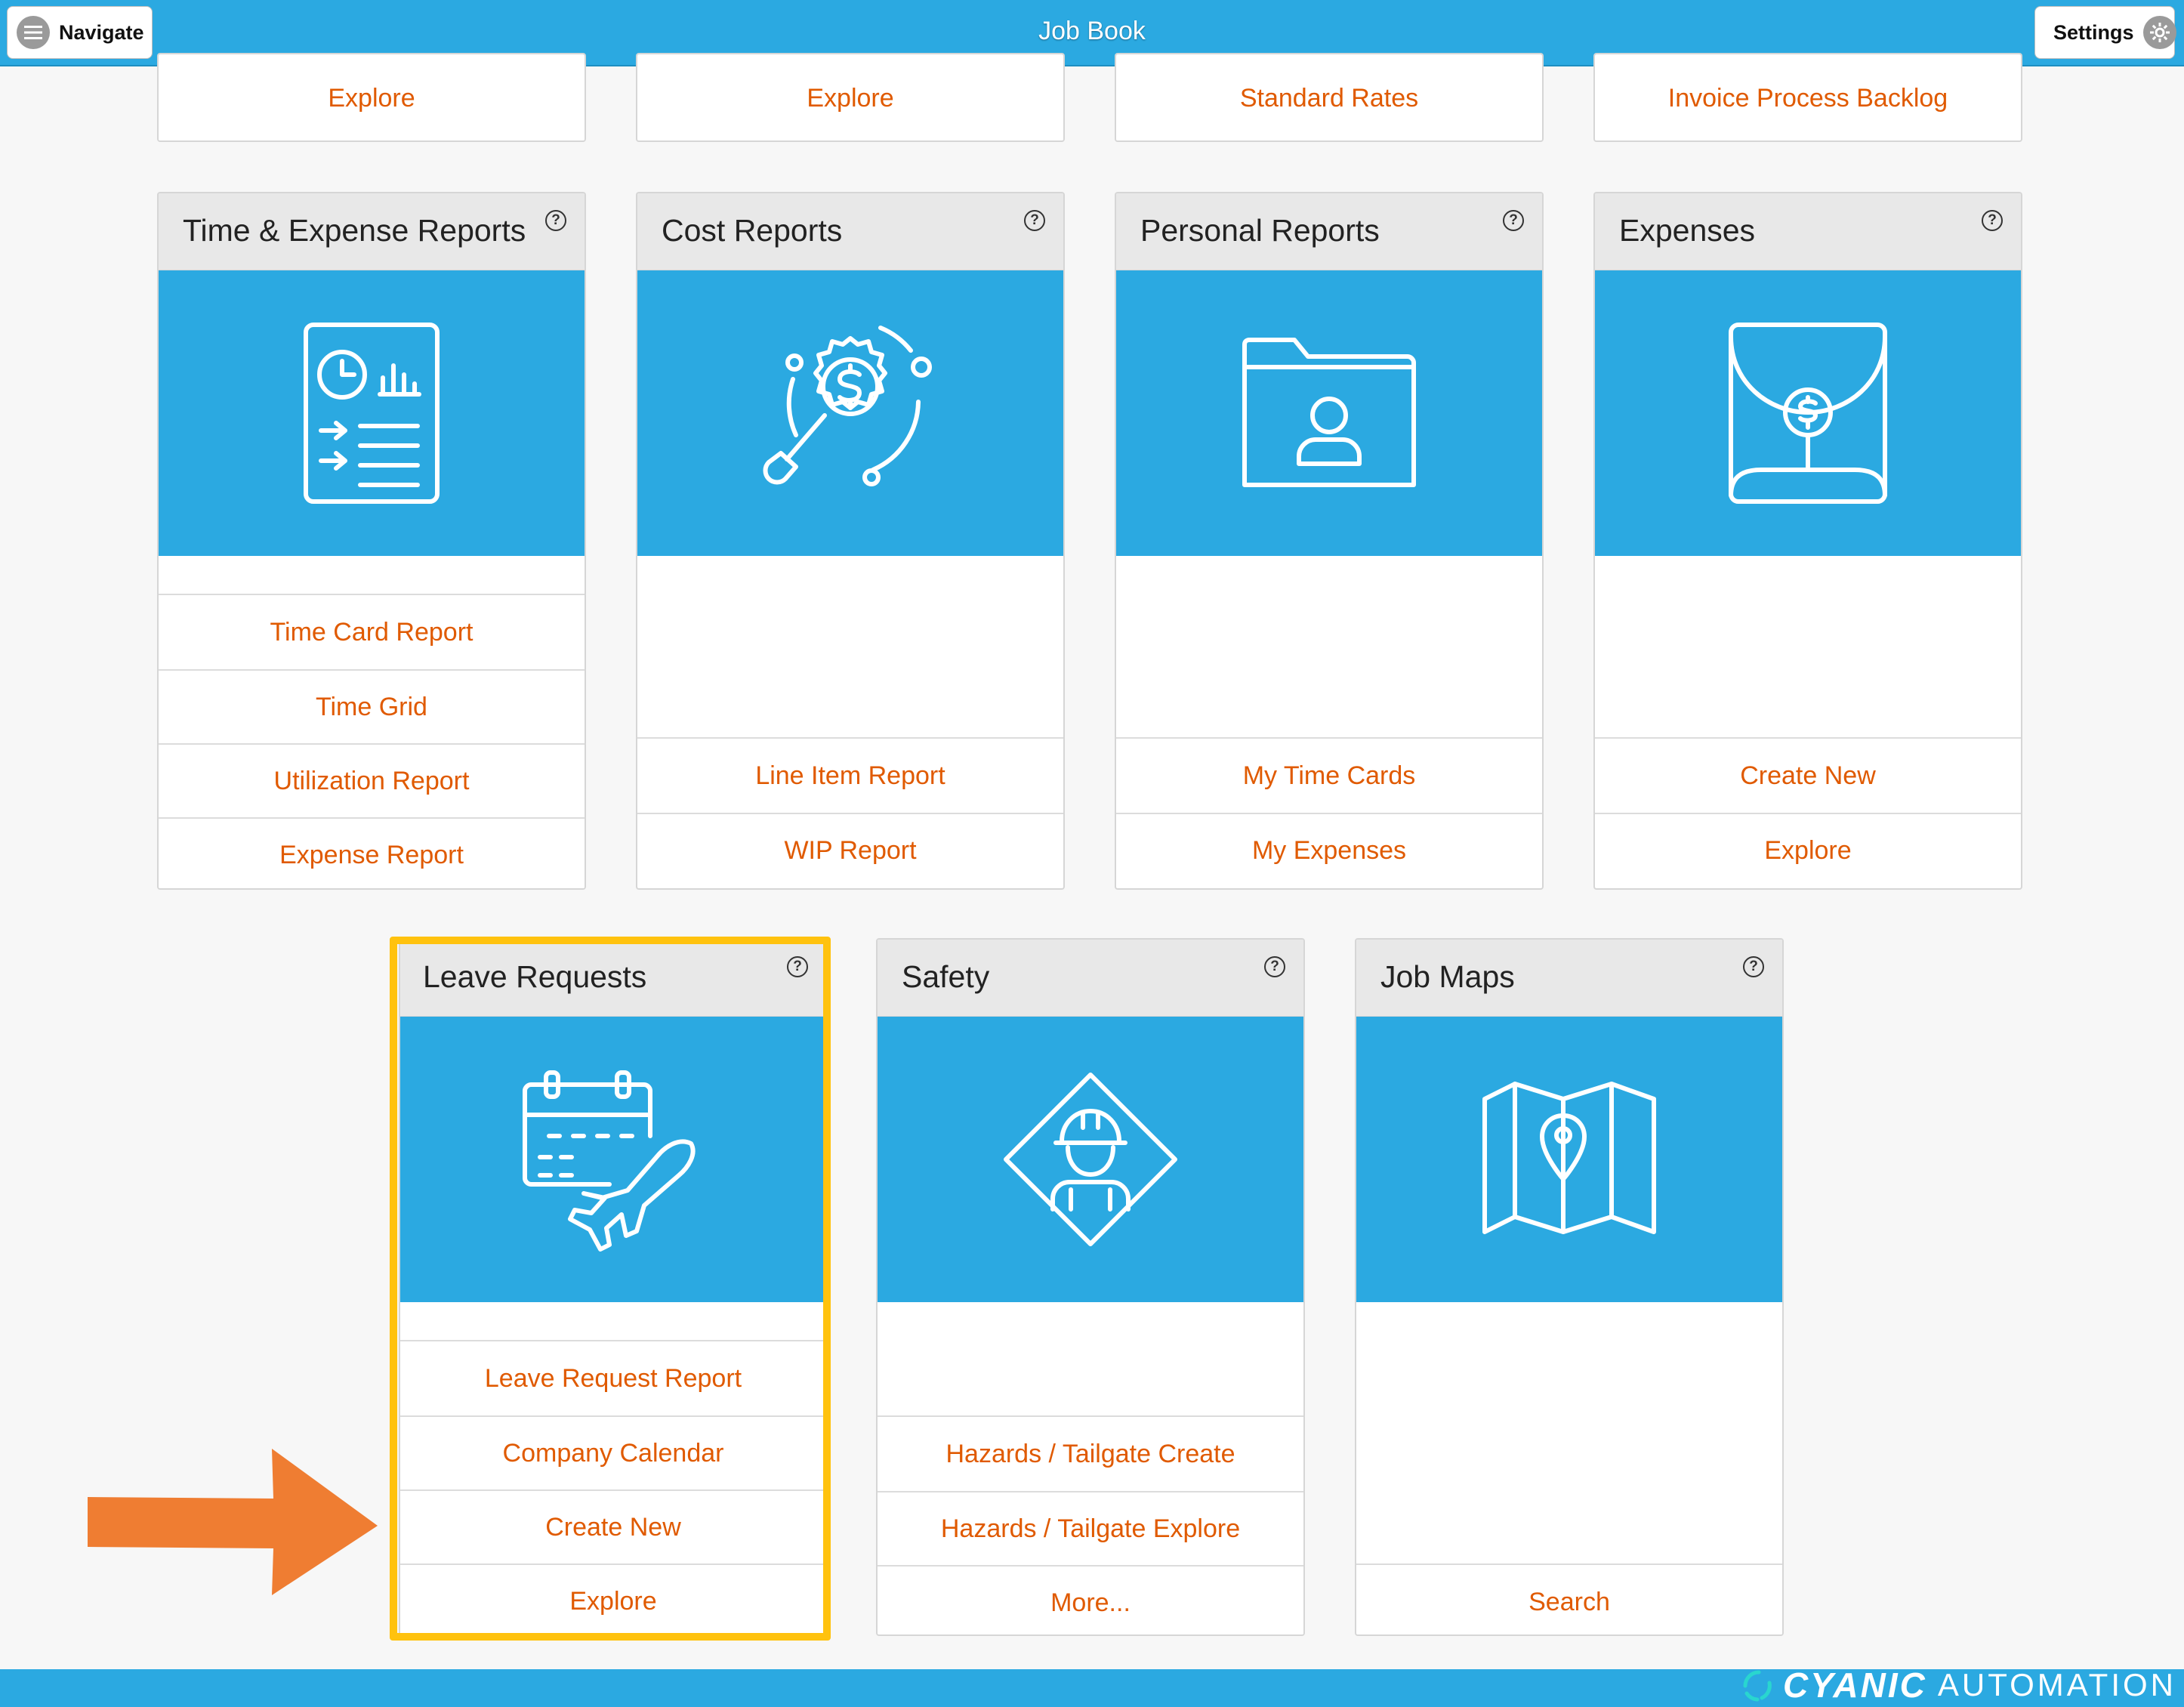 The width and height of the screenshot is (2184, 1707). I want to click on page-title: Job Book, so click(1092, 31).